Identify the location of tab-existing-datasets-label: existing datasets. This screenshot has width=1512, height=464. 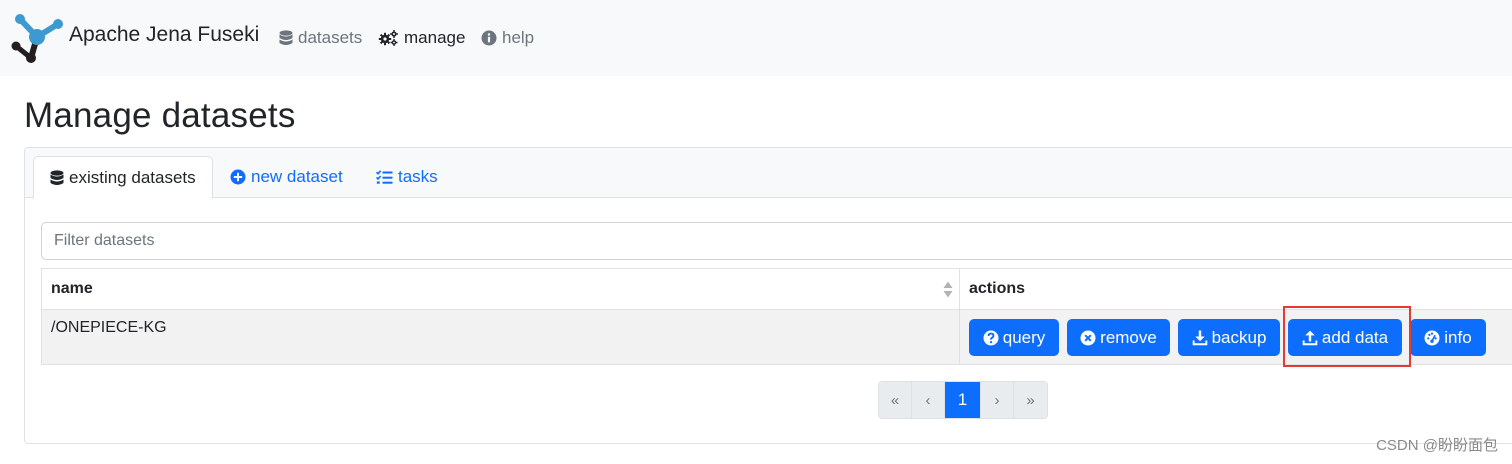
(132, 177).